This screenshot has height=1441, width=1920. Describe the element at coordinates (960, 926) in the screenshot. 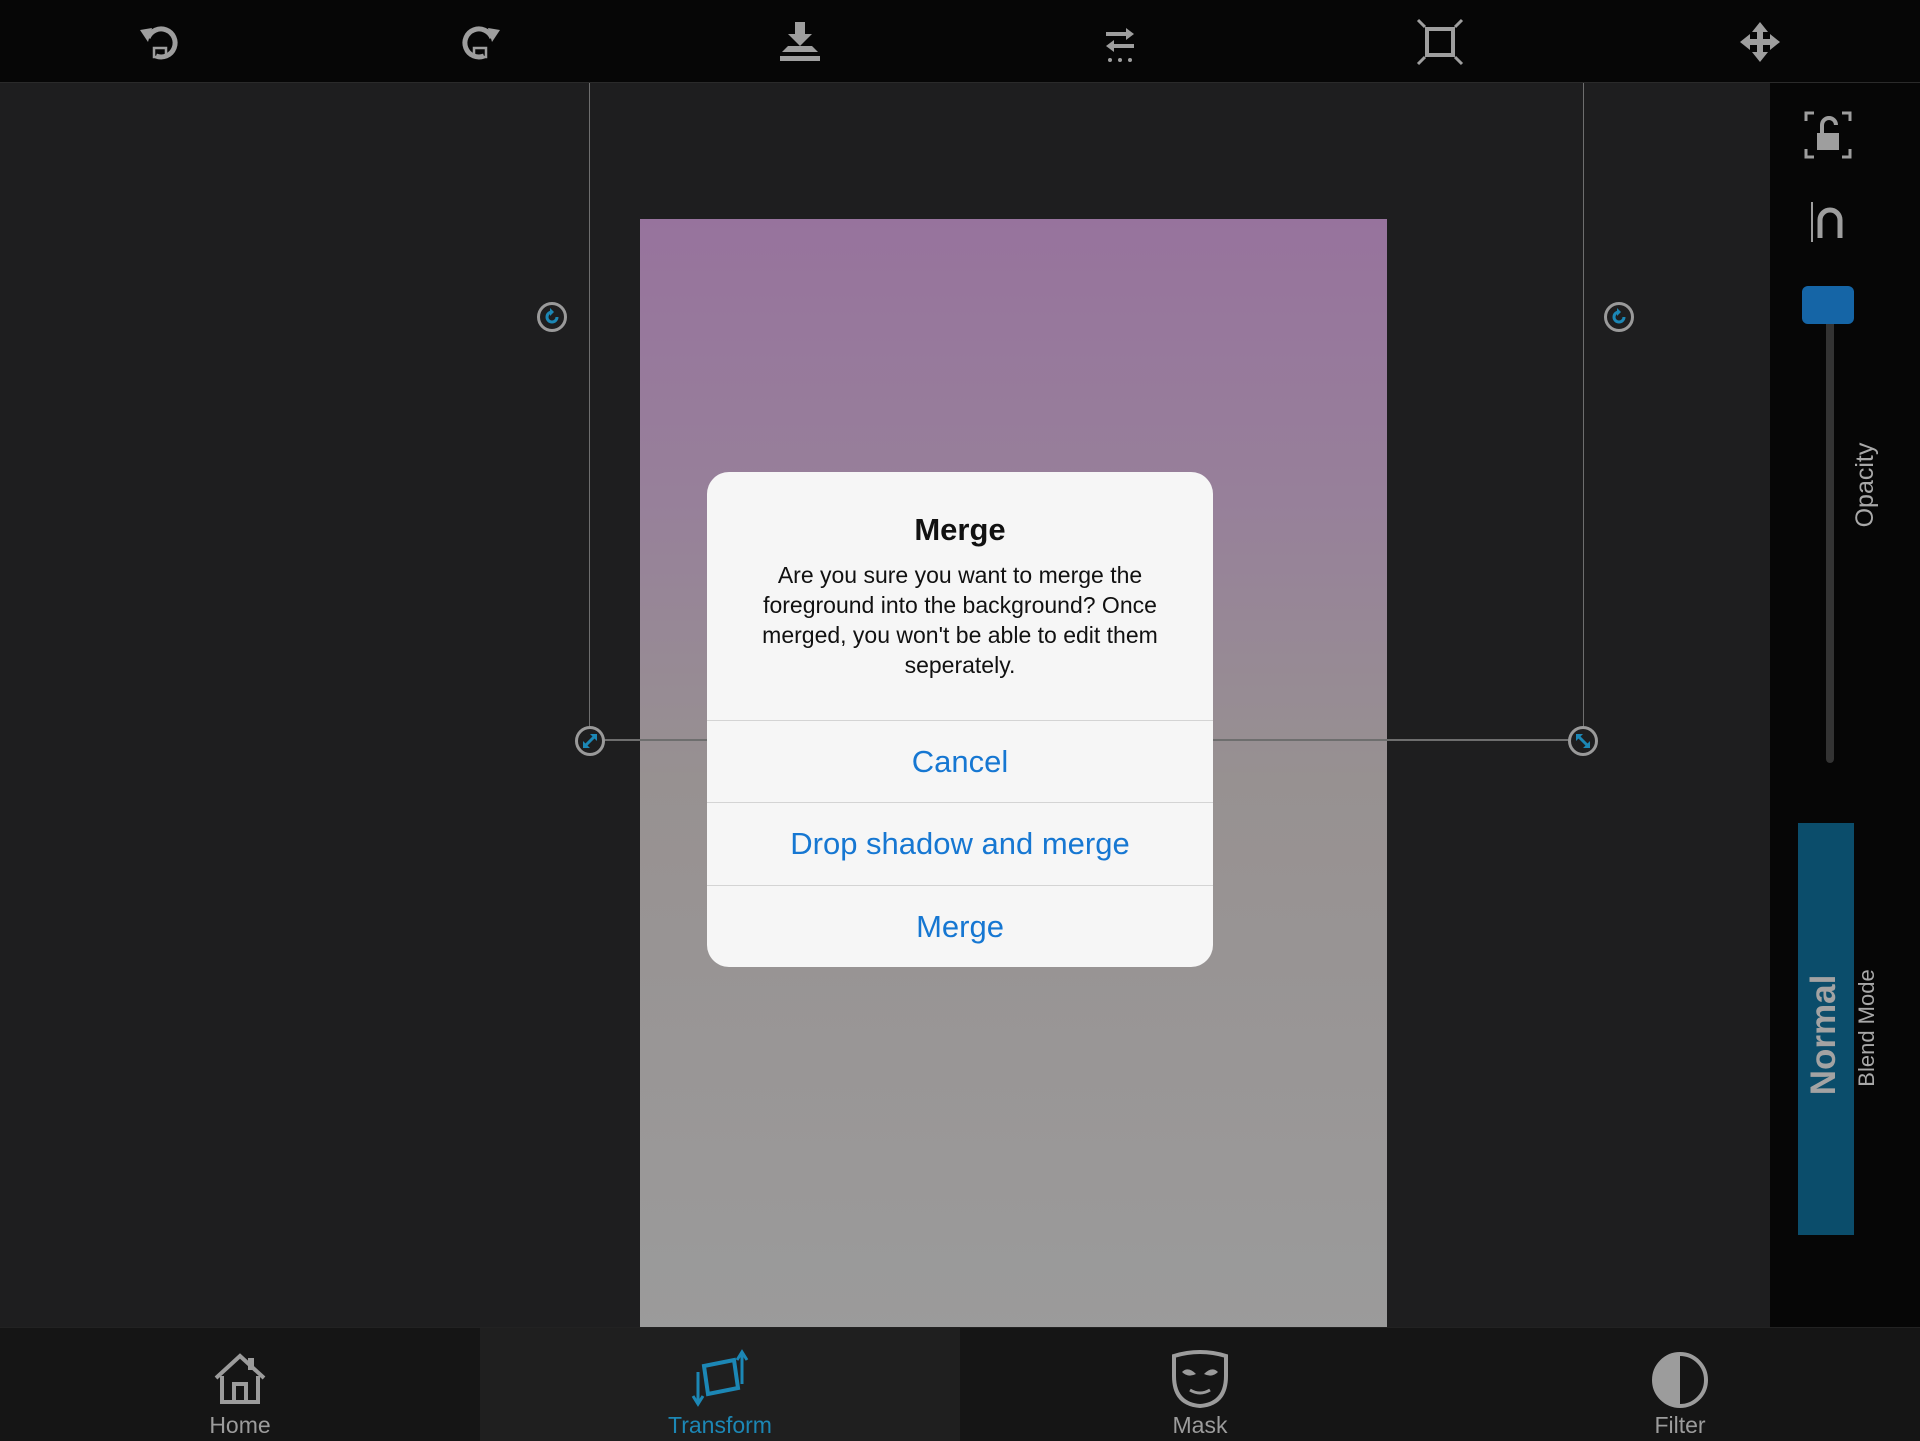

I see `merge-button: Merge` at that location.